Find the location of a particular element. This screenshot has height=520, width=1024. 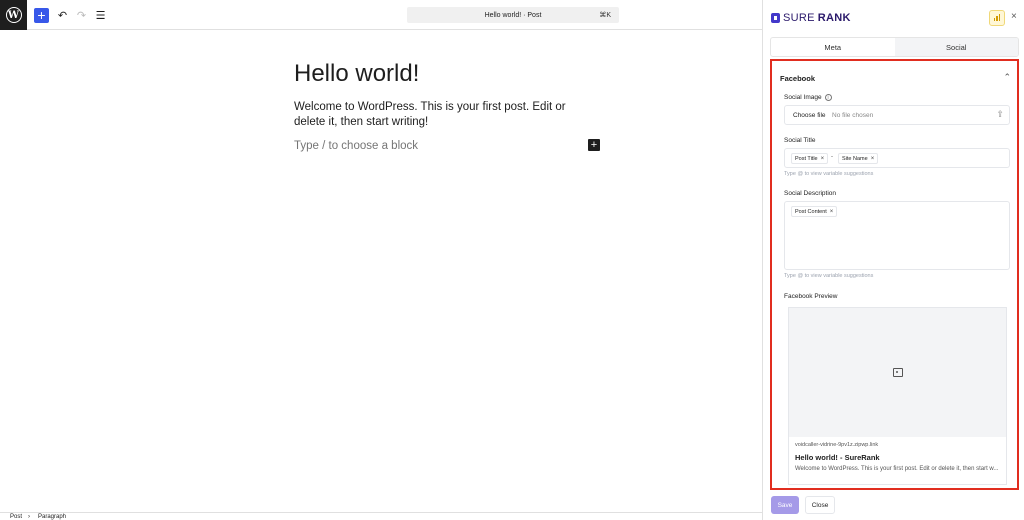

chip-label: Post Title is located at coordinates (806, 158).